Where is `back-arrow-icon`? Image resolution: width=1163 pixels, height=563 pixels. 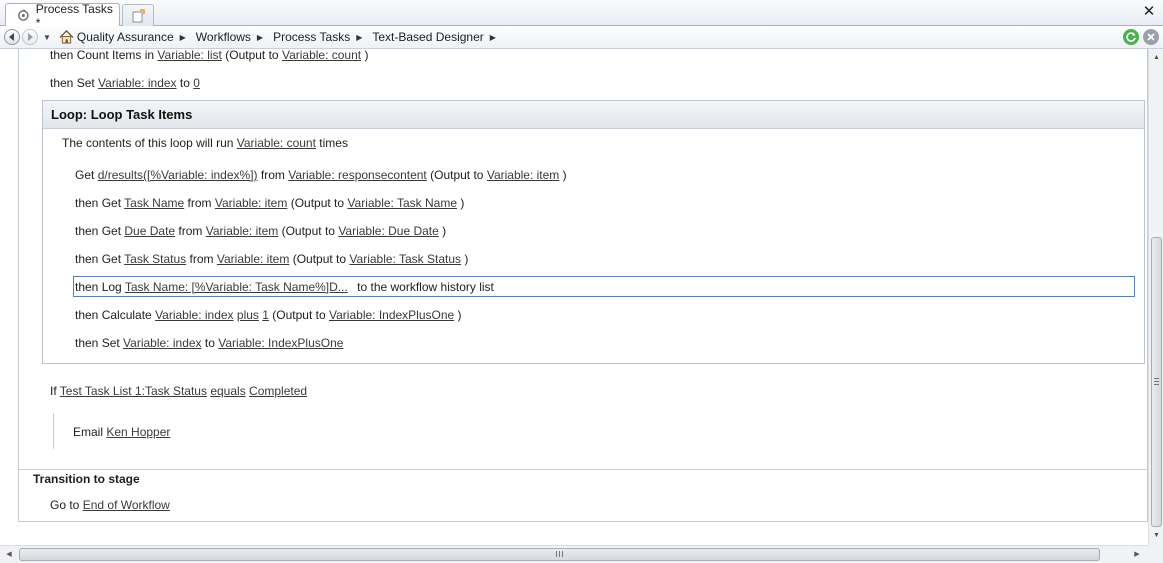 back-arrow-icon is located at coordinates (11, 37).